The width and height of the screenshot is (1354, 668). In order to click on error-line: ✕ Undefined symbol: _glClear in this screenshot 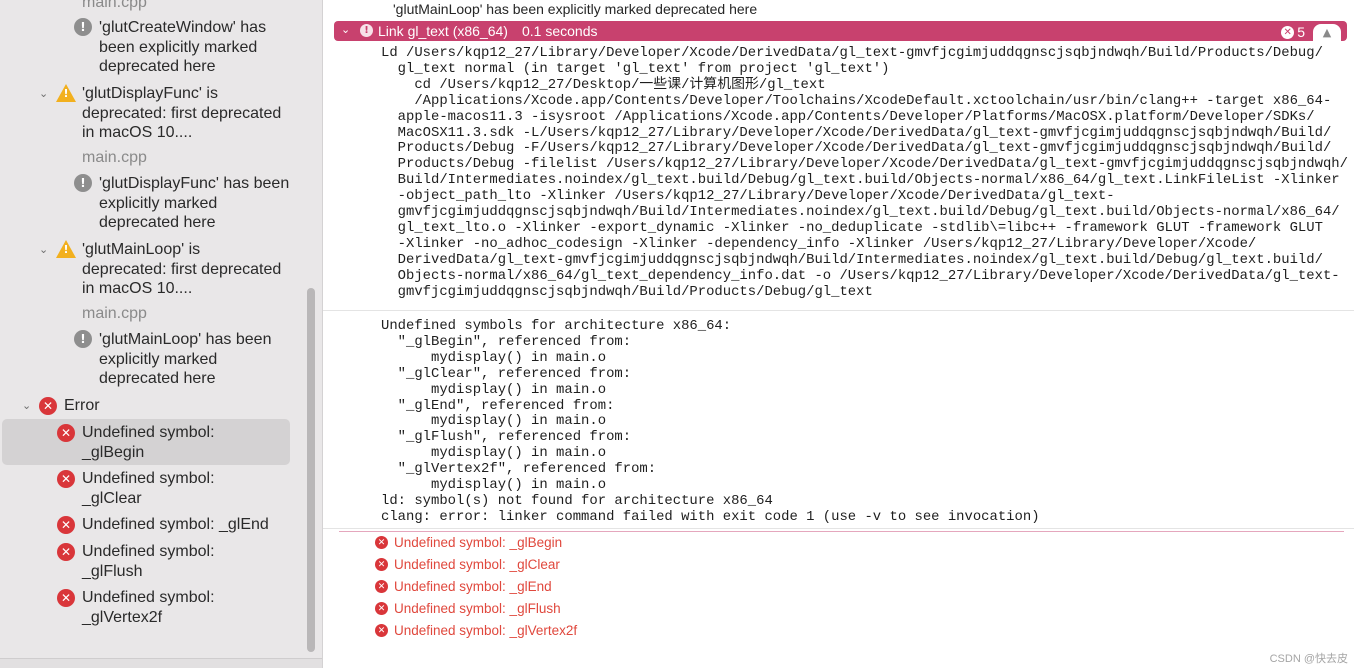, I will do `click(467, 564)`.